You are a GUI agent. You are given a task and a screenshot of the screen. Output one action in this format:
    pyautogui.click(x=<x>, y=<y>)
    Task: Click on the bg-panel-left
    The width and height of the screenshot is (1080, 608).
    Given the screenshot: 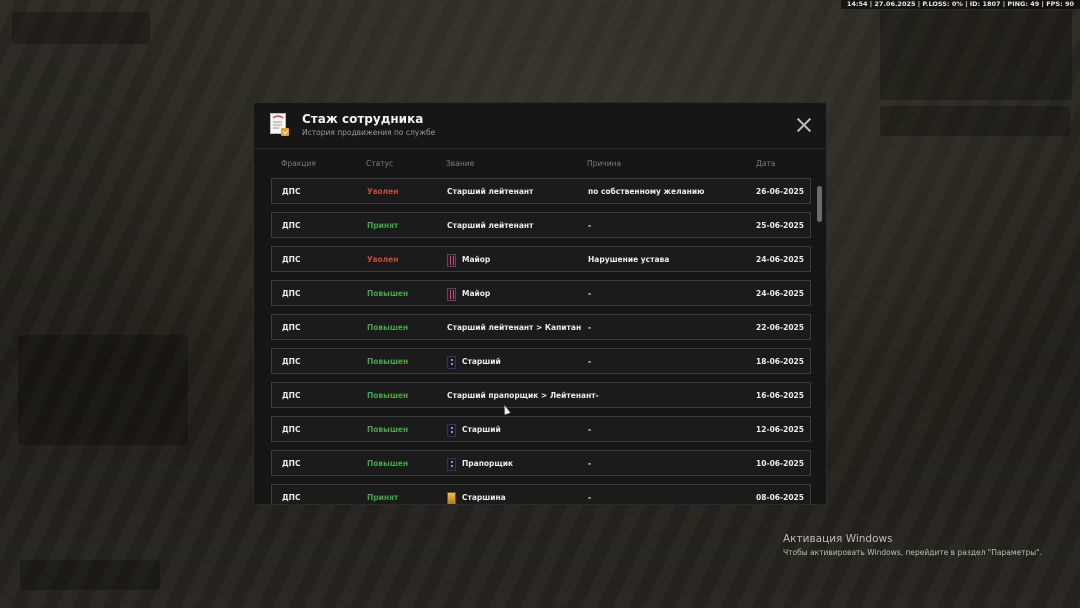 What is the action you would take?
    pyautogui.click(x=103, y=390)
    